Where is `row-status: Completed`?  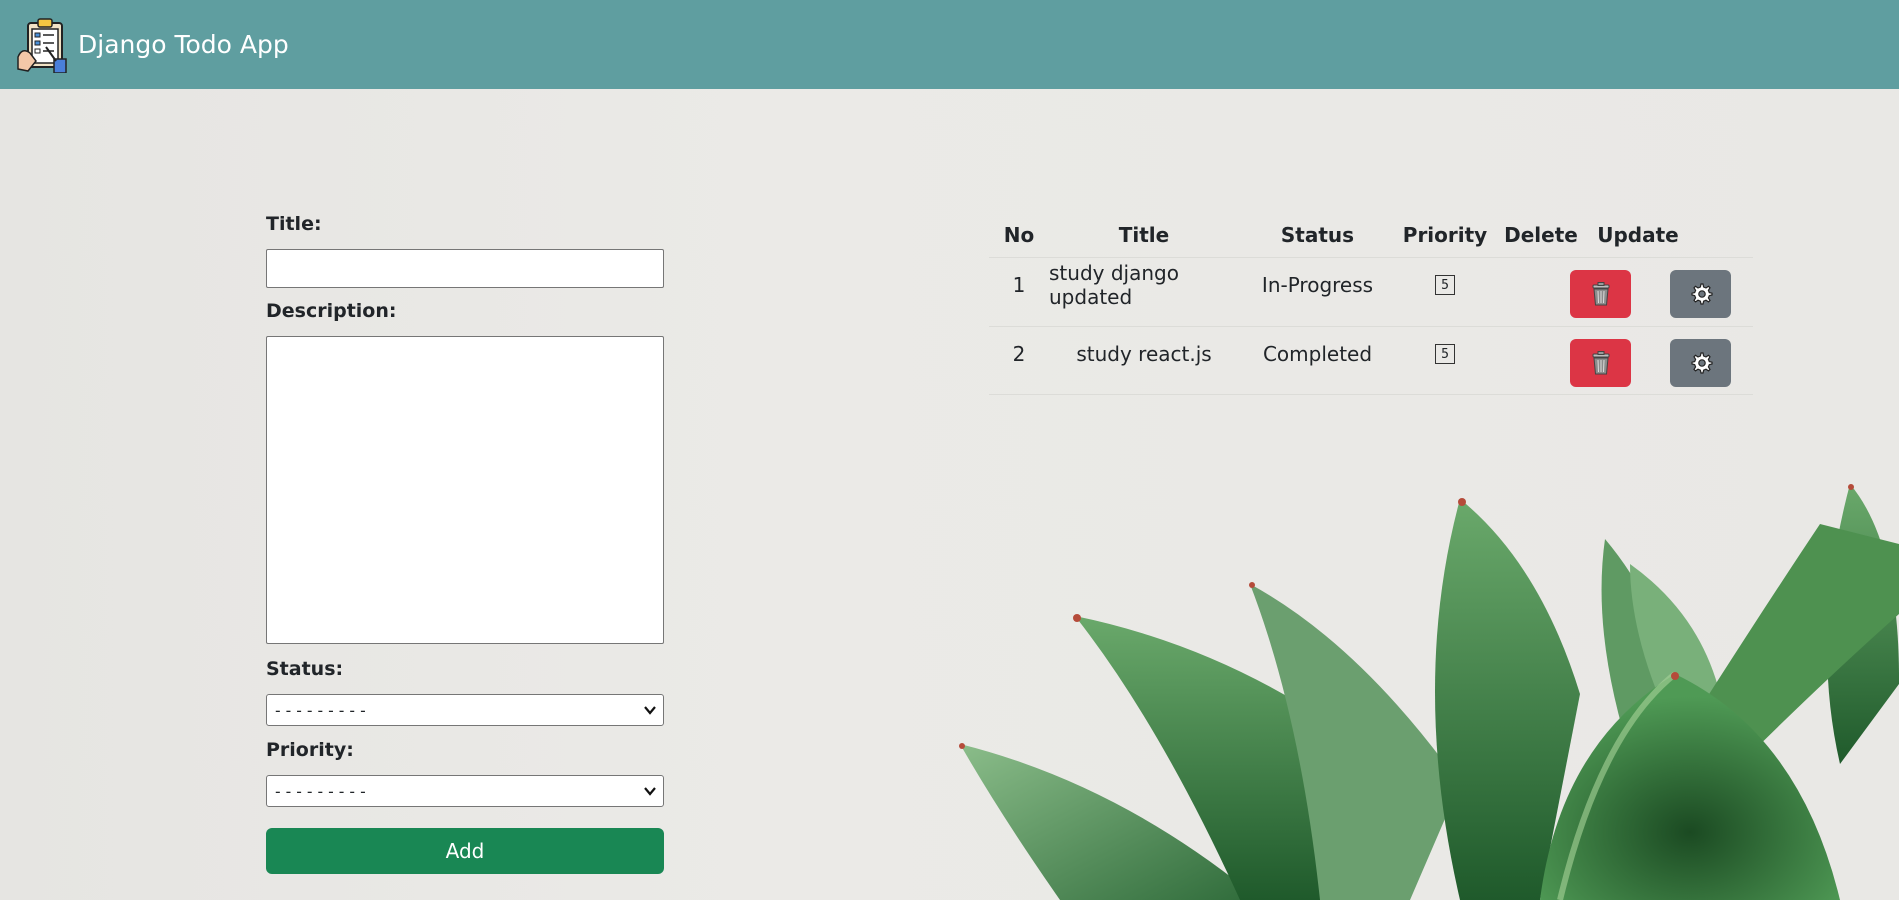 row-status: Completed is located at coordinates (1317, 354).